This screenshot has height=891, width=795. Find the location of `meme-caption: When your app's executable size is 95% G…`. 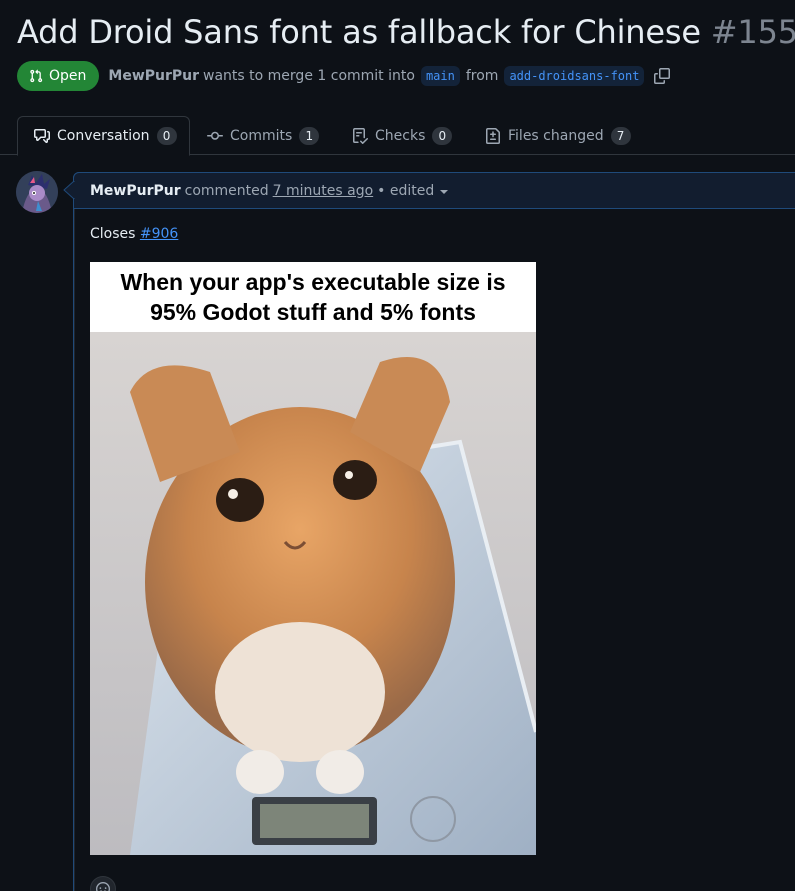

meme-caption: When your app's executable size is 95% G… is located at coordinates (313, 297).